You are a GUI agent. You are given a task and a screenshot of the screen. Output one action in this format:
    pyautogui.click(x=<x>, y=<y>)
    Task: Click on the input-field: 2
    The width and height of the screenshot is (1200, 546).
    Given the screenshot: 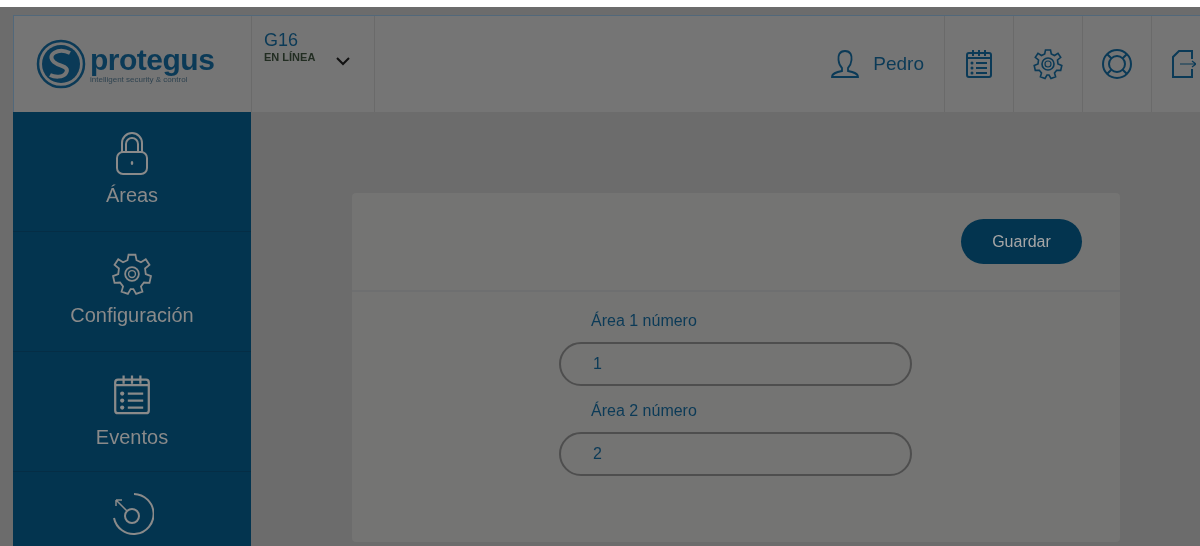 What is the action you would take?
    pyautogui.click(x=735, y=454)
    